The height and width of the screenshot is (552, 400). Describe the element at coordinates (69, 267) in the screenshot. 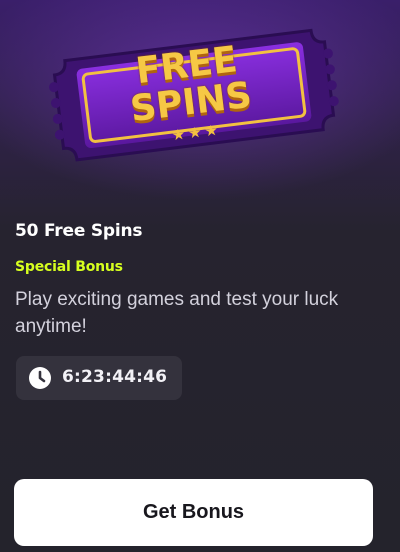

I see `offer-category: Special Bonus` at that location.